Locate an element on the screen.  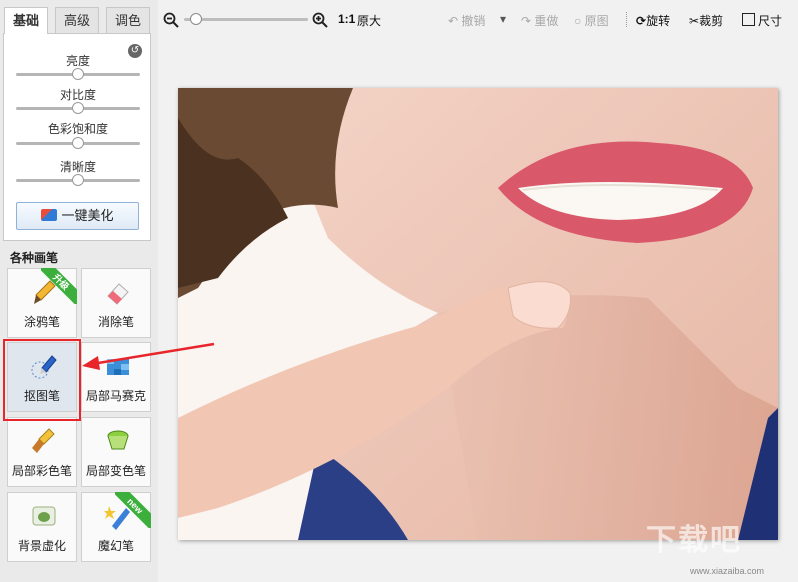
zoom-out-icon is located at coordinates (171, 20).